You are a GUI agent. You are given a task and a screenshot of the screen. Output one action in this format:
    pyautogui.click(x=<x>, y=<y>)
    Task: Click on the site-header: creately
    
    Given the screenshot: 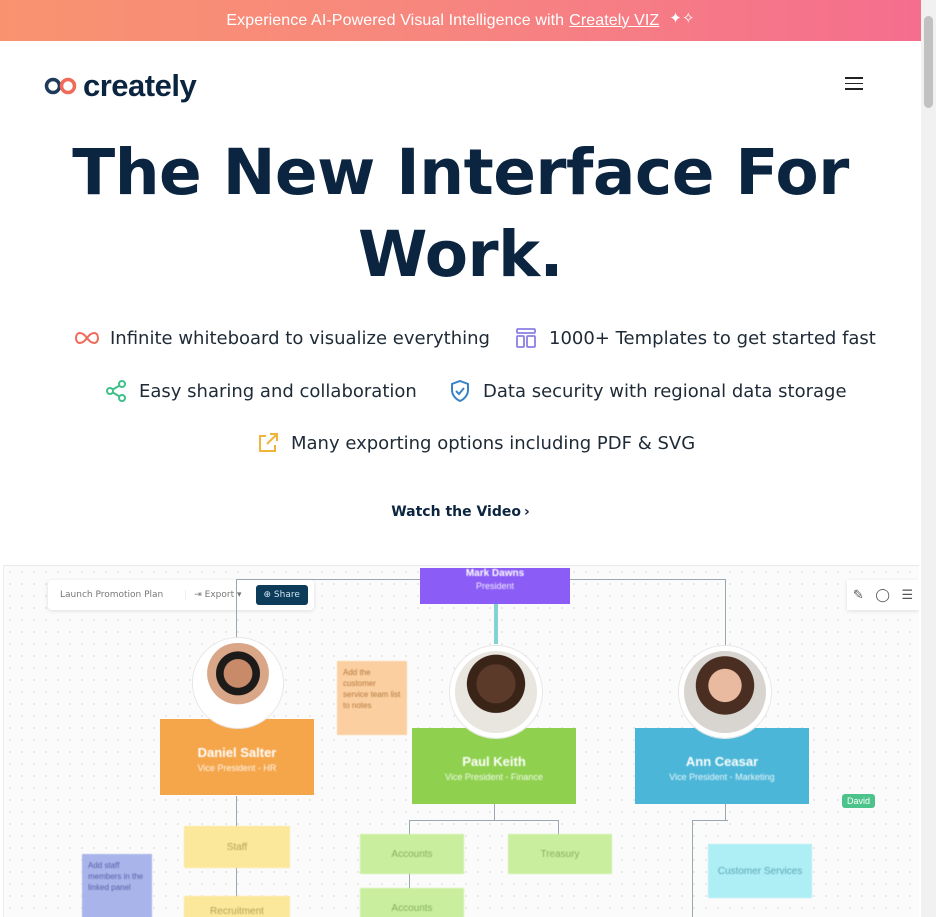 What is the action you would take?
    pyautogui.click(x=460, y=84)
    